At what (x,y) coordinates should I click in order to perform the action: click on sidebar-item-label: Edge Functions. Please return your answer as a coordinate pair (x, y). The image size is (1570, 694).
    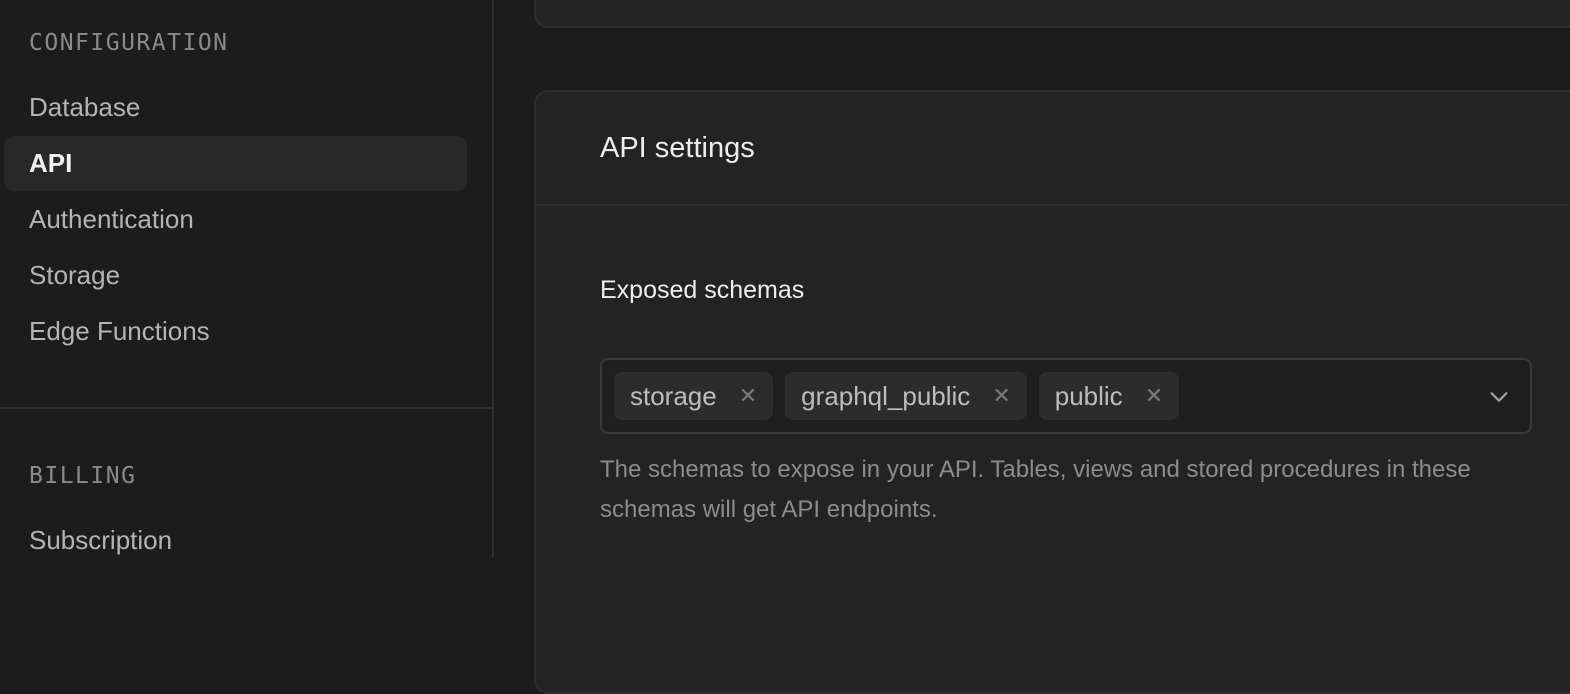
    Looking at the image, I should click on (119, 331).